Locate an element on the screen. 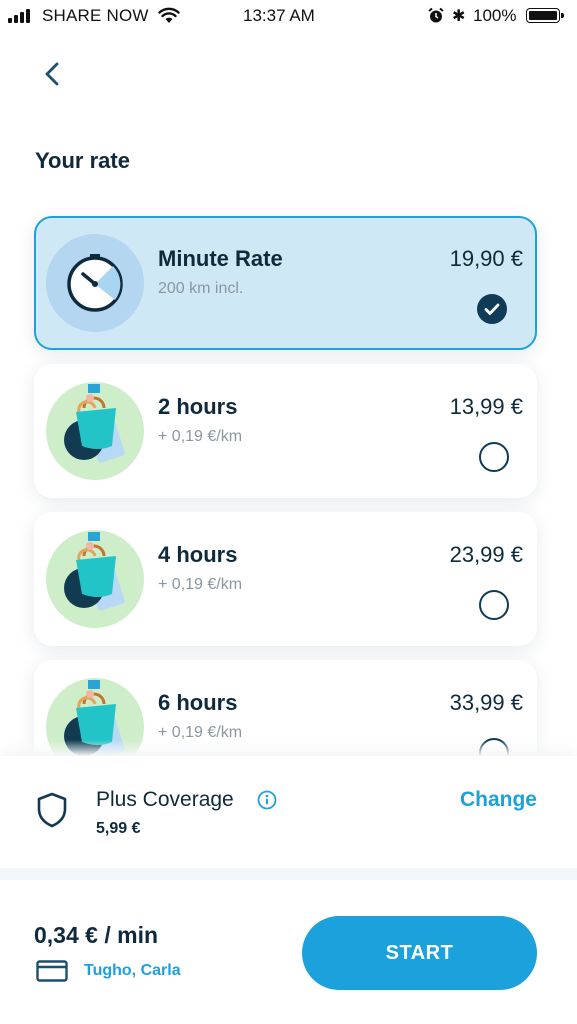 This screenshot has height=1024, width=577. change-coverage-link: Change is located at coordinates (498, 800).